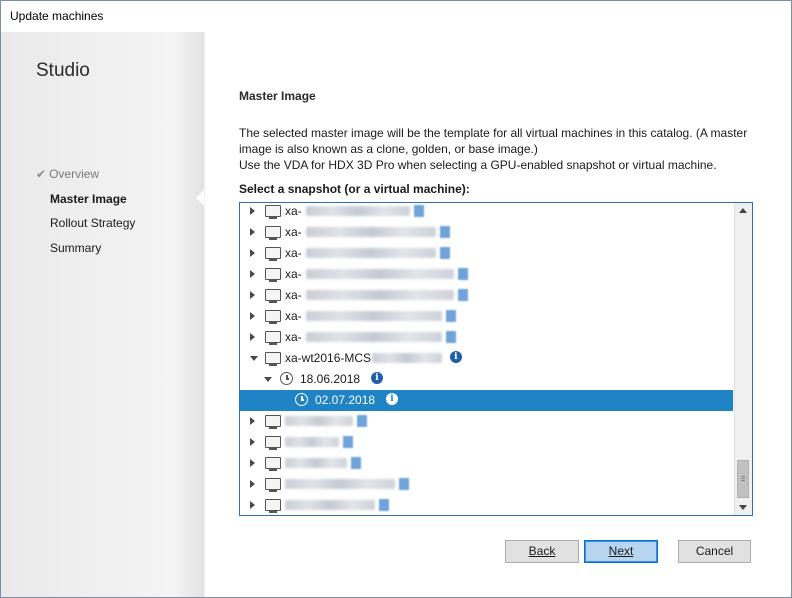 Image resolution: width=792 pixels, height=598 pixels. I want to click on tree-item-snapshot: 02.07.2018 i, so click(486, 400).